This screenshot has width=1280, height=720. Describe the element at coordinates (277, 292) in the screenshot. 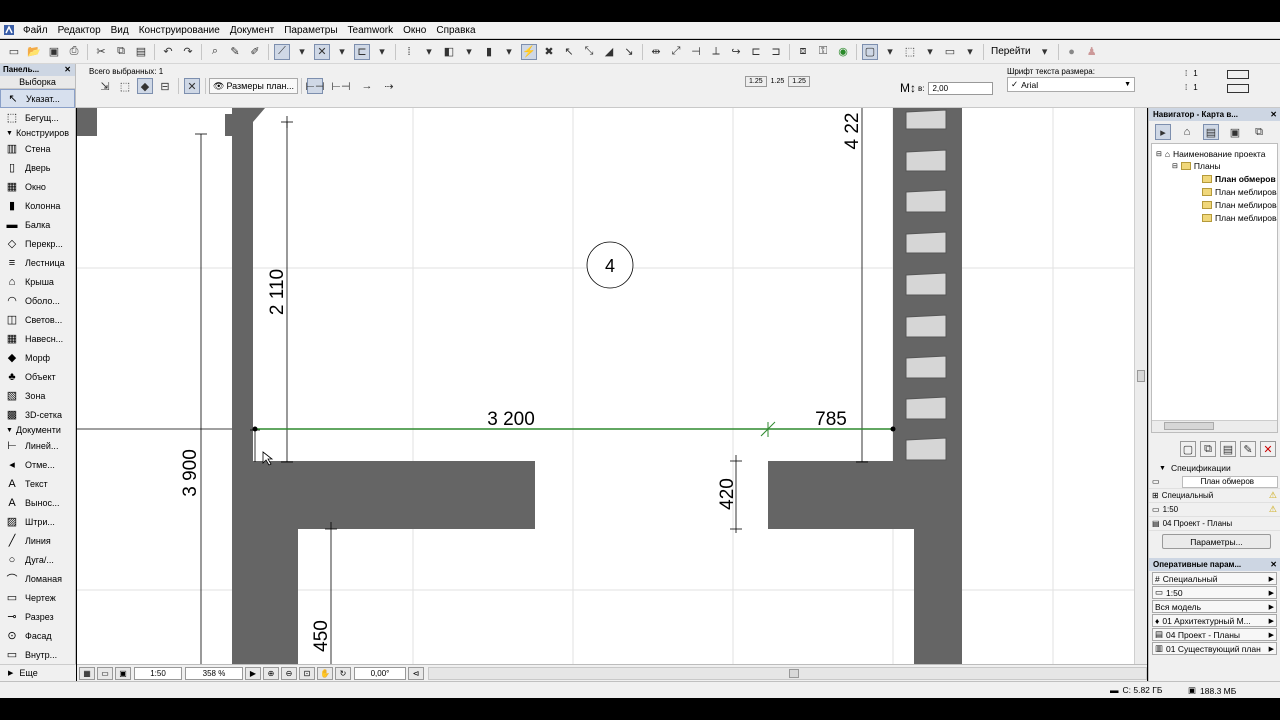

I see `dimension-text-2110: 2 110` at that location.